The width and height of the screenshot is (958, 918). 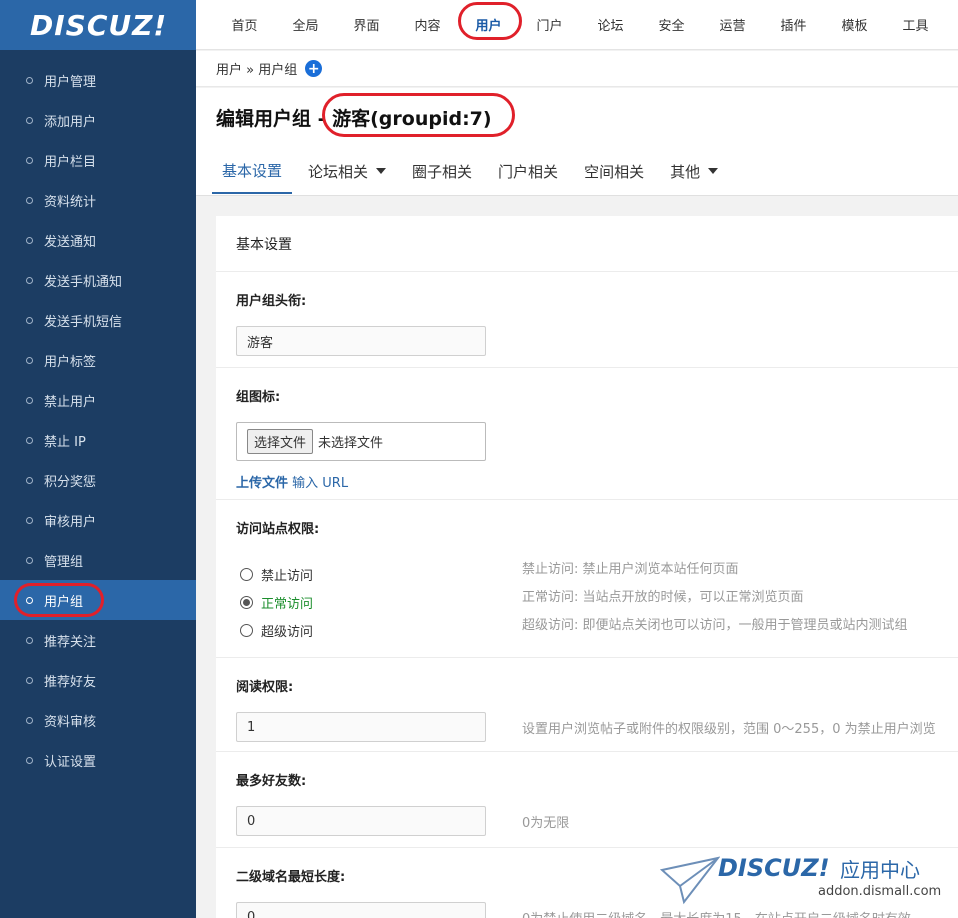 What do you see at coordinates (70, 642) in the screenshot?
I see `sidebar-item-label: 推荐关注` at bounding box center [70, 642].